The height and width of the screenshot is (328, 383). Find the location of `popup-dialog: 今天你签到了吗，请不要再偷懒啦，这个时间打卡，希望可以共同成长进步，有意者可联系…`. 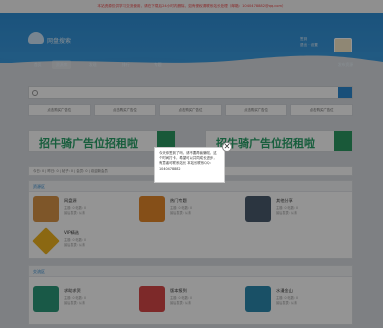

popup-dialog: 今天你签到了吗，请不要再偷懒啦，这个时间打卡，希望可以共同成长进步，有意者可联系… is located at coordinates (189, 165).